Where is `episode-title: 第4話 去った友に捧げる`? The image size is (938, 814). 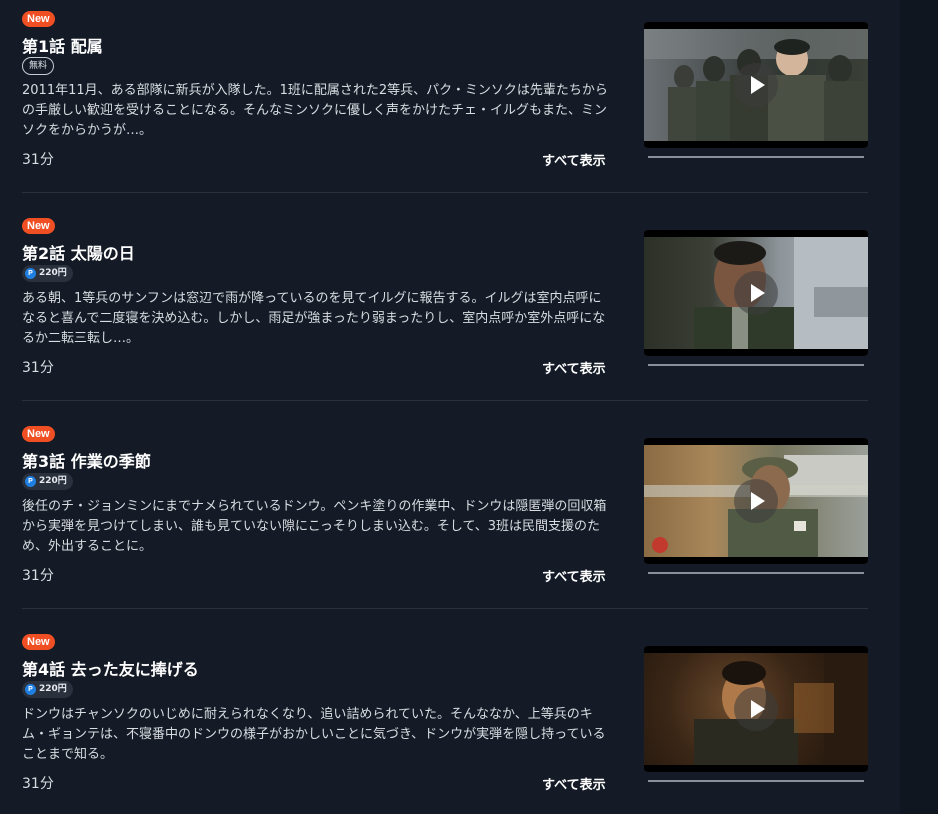
episode-title: 第4話 去った友に捧げる is located at coordinates (110, 668).